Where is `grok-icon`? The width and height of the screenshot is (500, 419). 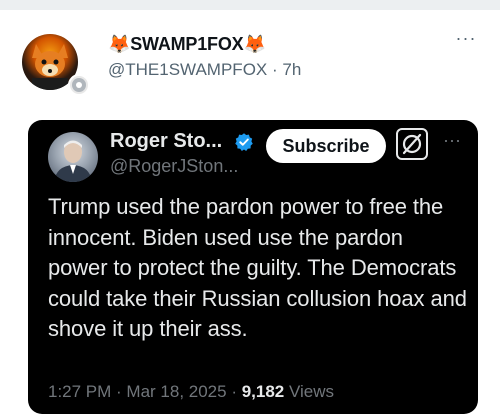 grok-icon is located at coordinates (412, 144).